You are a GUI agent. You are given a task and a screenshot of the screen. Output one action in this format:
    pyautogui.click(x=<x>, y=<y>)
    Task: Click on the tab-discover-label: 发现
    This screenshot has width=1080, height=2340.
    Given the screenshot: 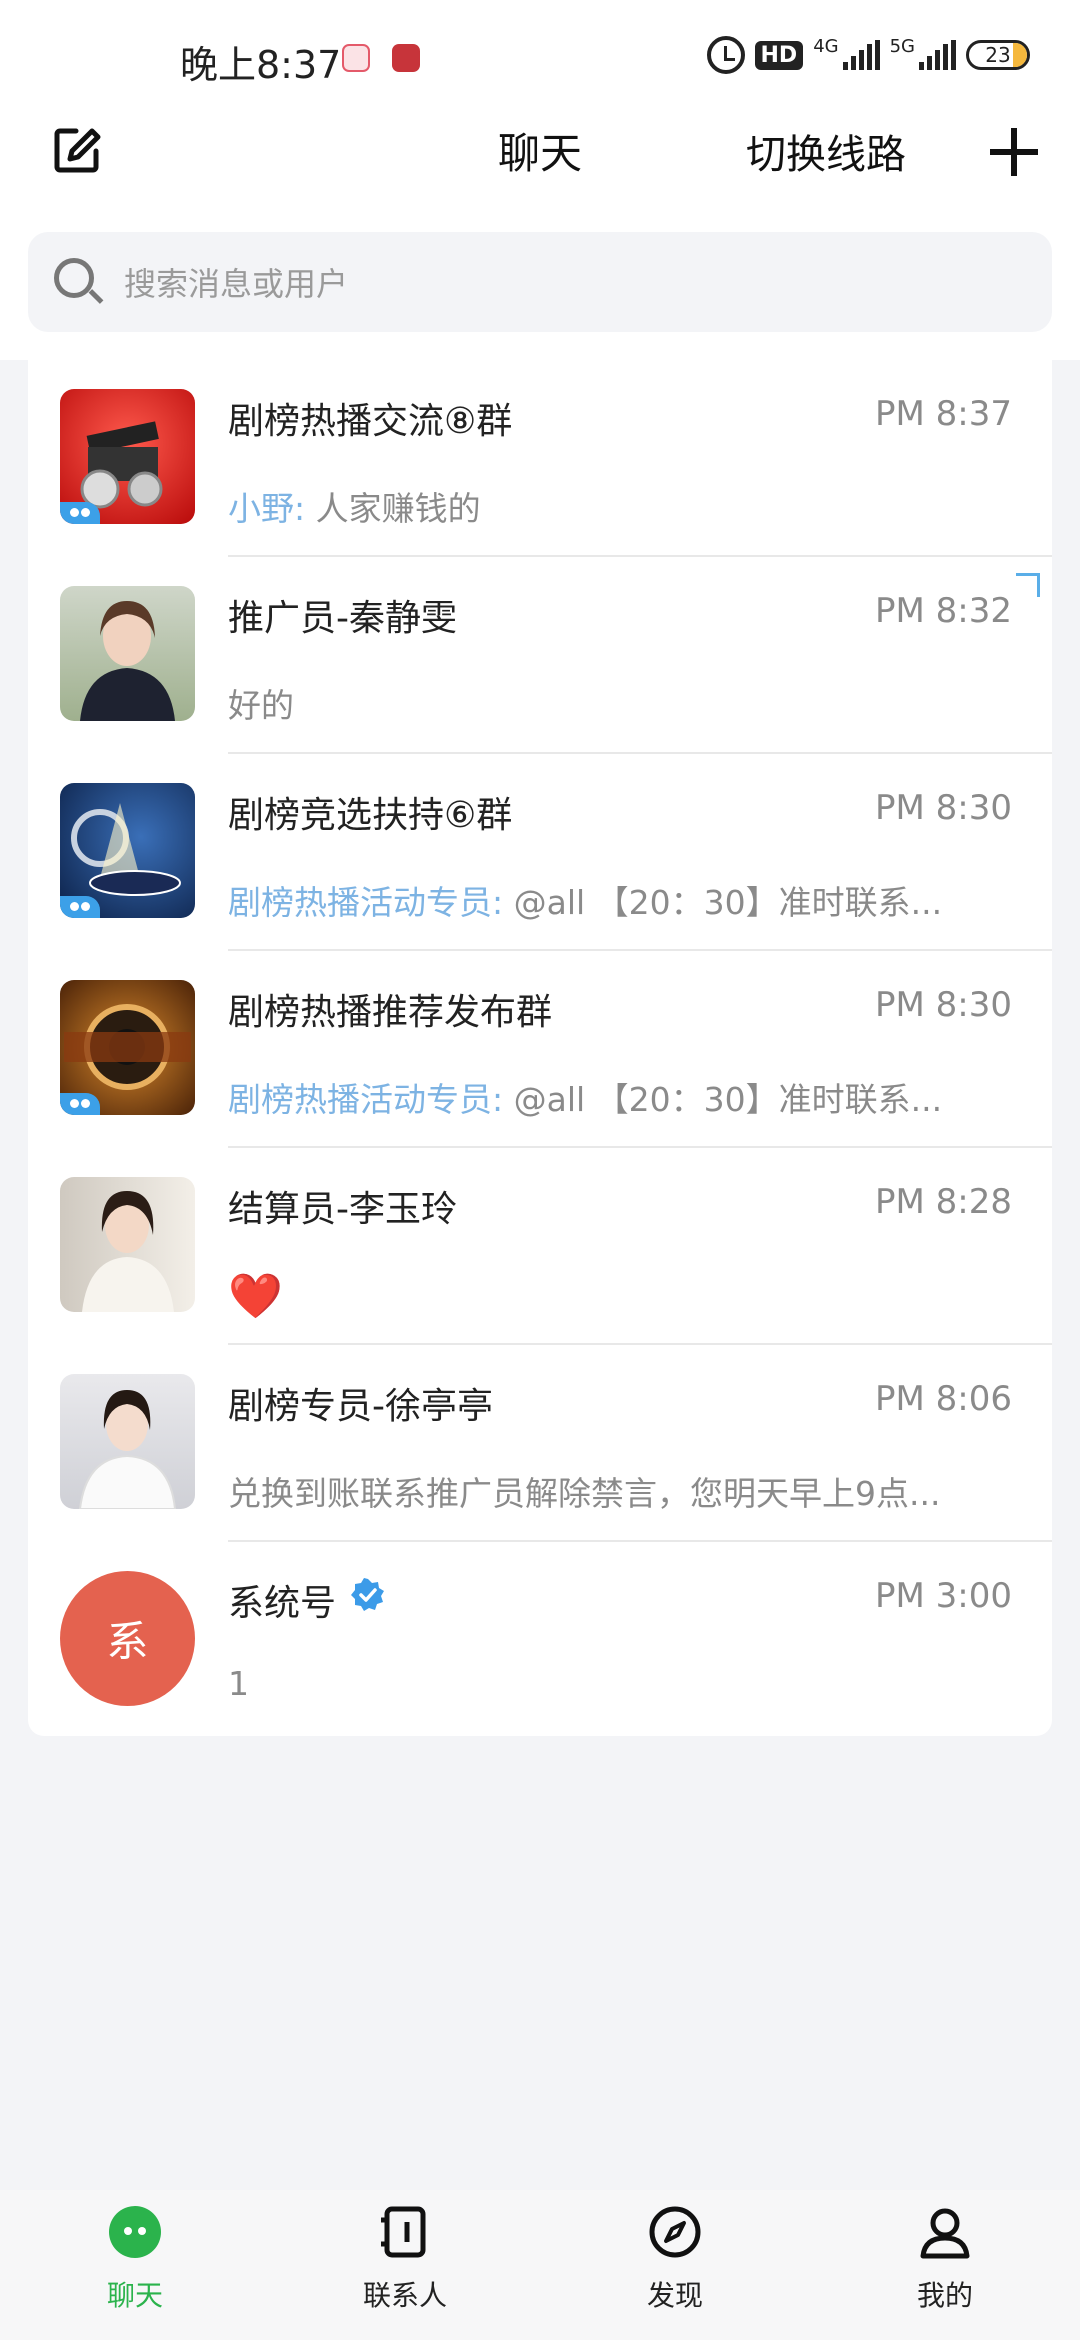 What is the action you would take?
    pyautogui.click(x=674, y=2295)
    